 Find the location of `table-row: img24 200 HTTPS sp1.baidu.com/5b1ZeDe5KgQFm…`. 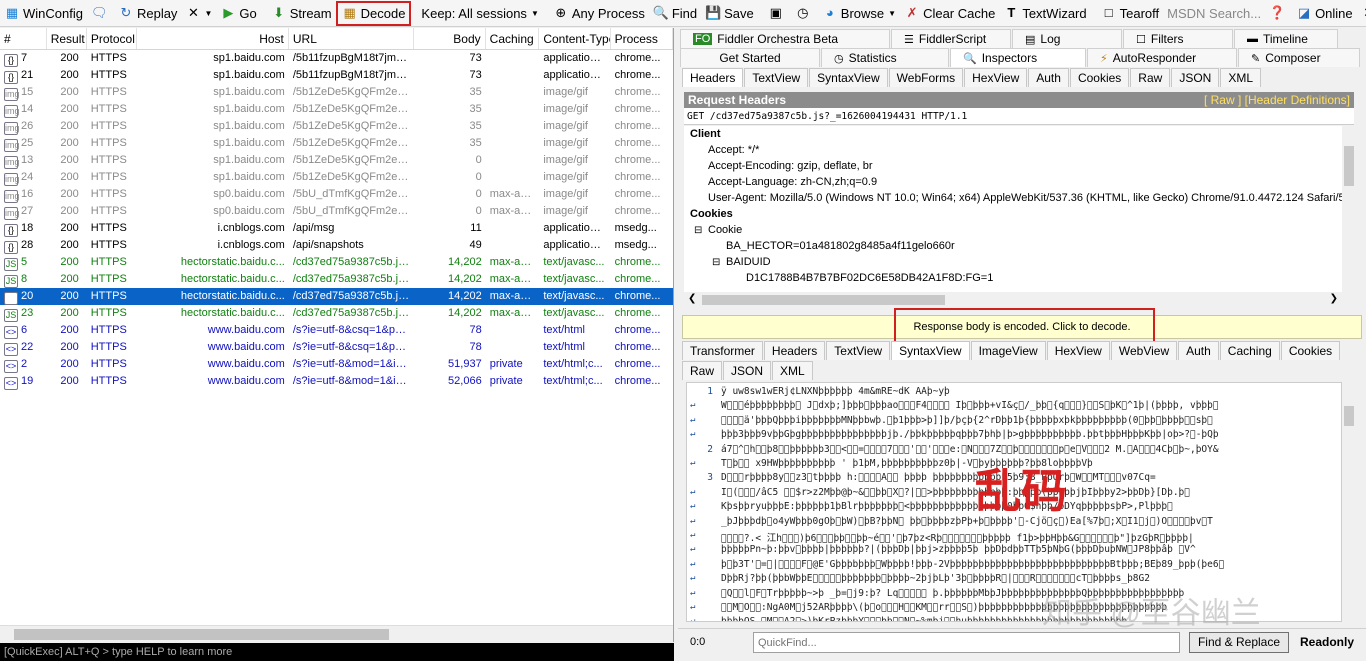

table-row: img24 200 HTTPS sp1.baidu.com/5b1ZeDe5KgQFm… is located at coordinates (336, 177).